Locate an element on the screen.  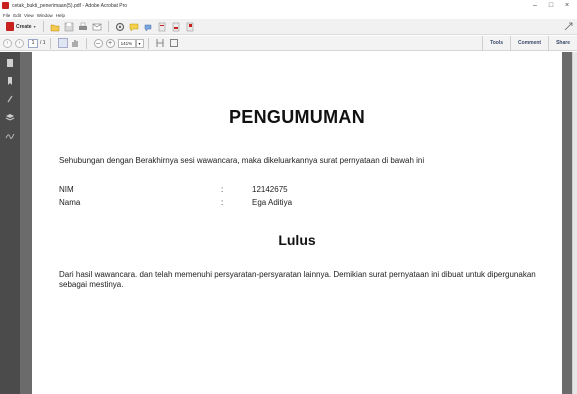
combine-icon is located at coordinates (162, 27).